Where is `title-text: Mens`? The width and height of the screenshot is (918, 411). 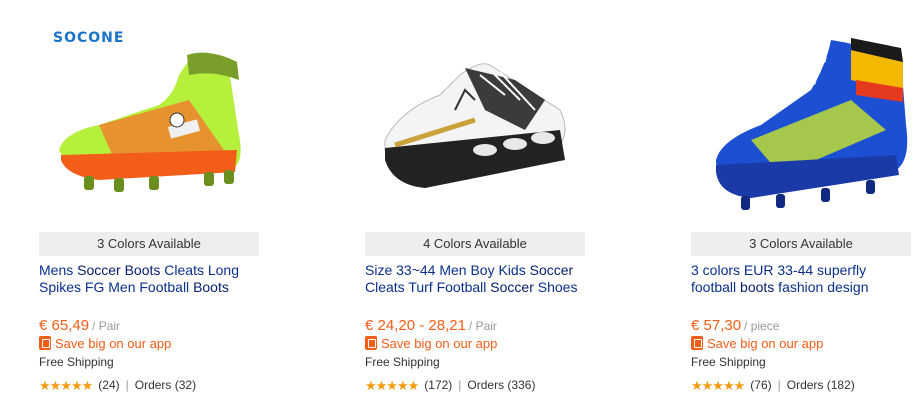 title-text: Mens is located at coordinates (58, 270).